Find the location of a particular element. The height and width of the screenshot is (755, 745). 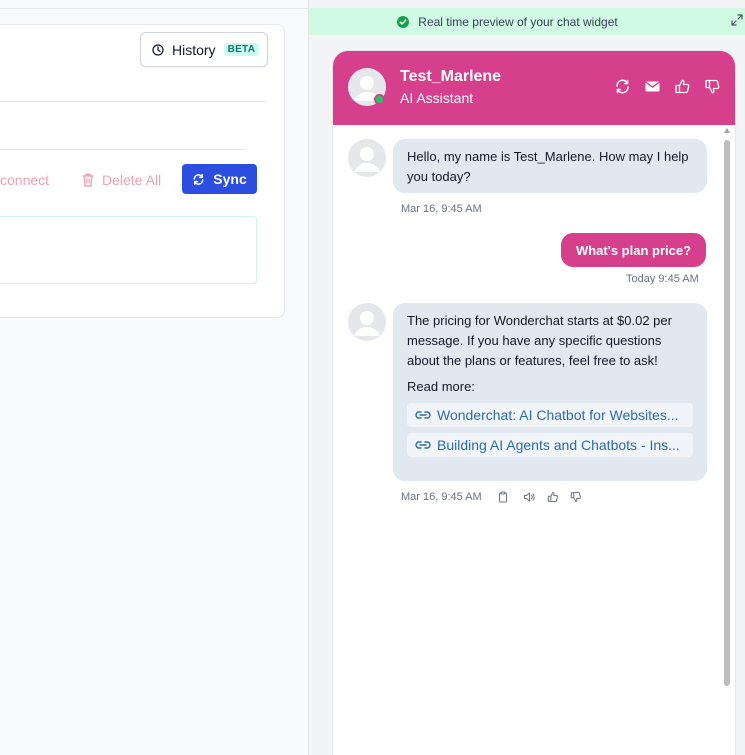

expand-icon is located at coordinates (737, 20).